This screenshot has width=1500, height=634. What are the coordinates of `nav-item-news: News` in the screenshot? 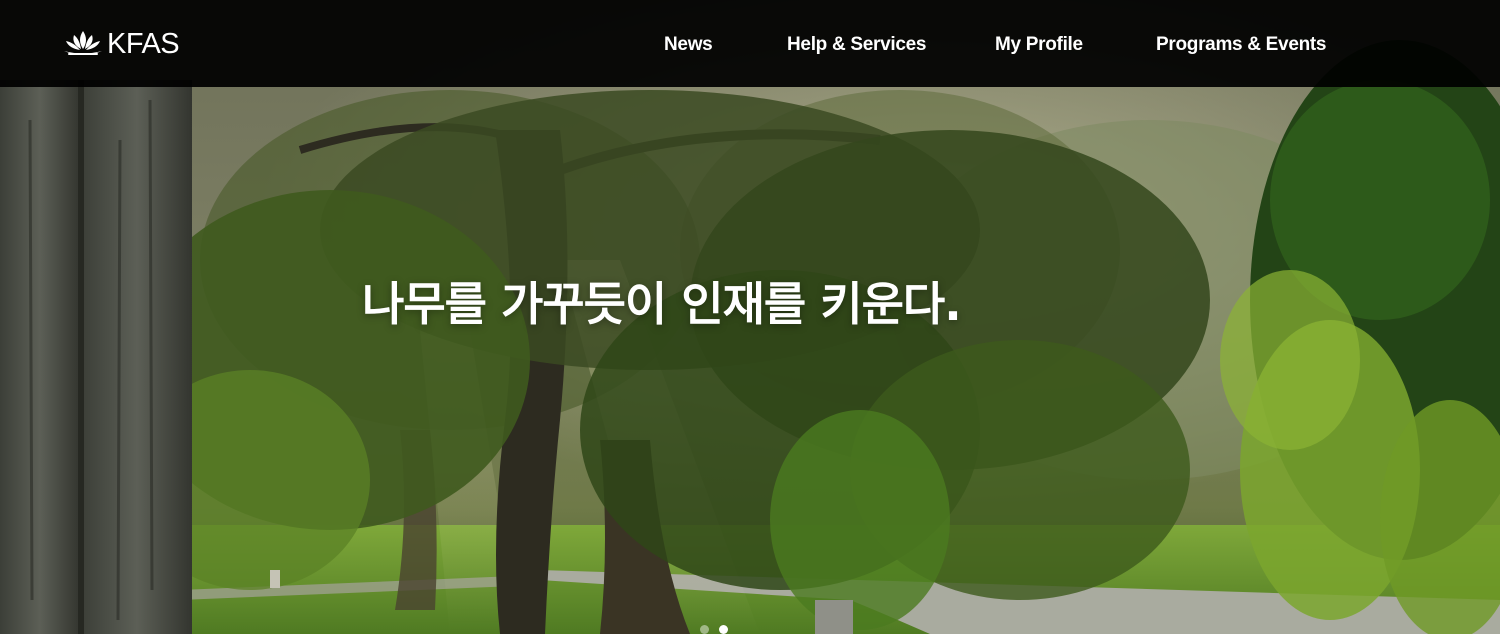 It's located at (688, 45).